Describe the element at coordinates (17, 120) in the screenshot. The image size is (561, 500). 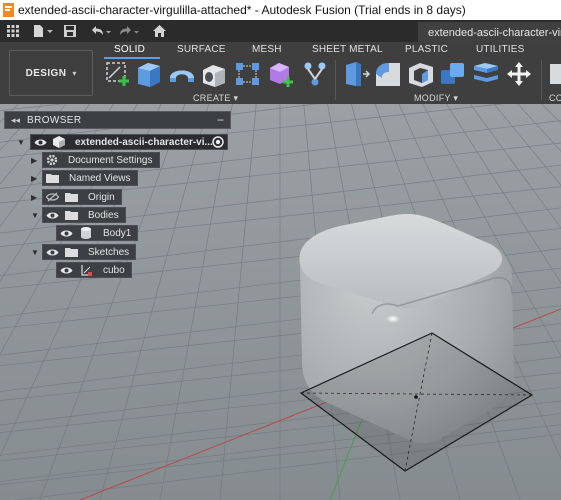
I see `collapse-panel-icon: ◂◂` at that location.